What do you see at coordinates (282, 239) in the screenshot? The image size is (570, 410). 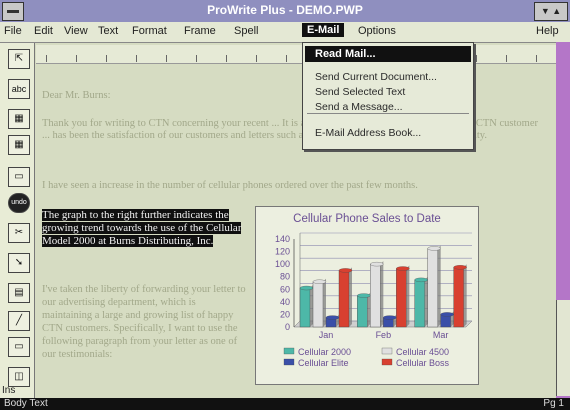 I see `y-tick-label: 140` at bounding box center [282, 239].